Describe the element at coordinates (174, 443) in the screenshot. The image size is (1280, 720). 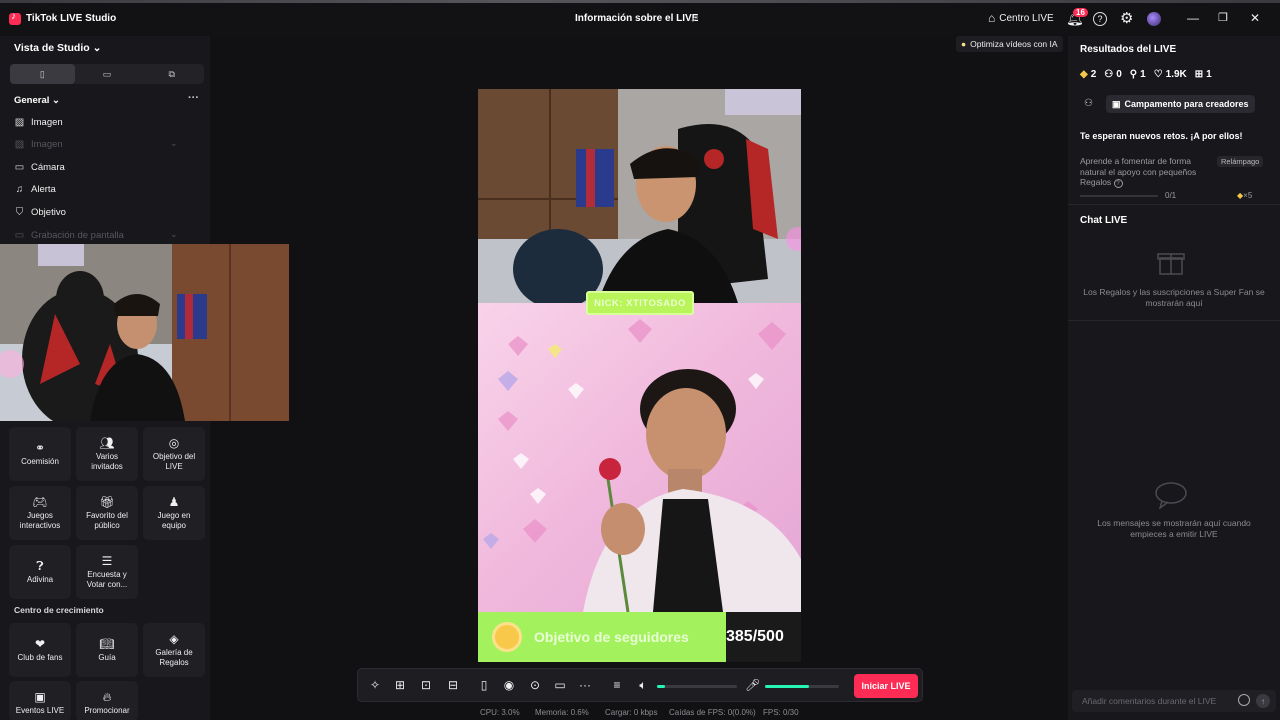
I see `goal-icon: ◎` at that location.